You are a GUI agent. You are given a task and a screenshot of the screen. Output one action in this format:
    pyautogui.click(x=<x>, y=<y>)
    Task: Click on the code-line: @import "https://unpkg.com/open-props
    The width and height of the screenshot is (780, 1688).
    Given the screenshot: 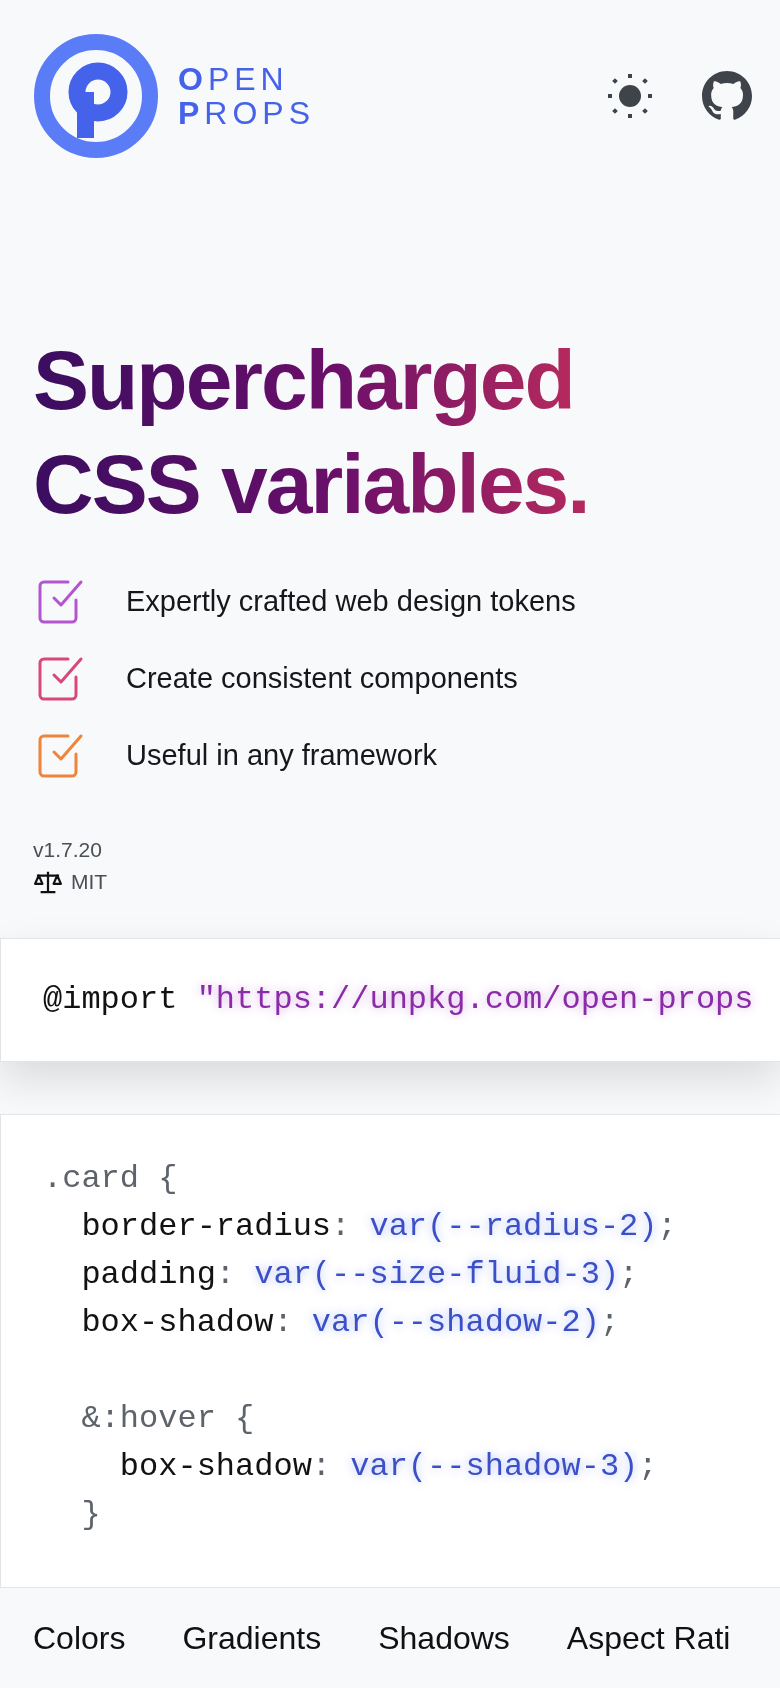 What is the action you would take?
    pyautogui.click(x=399, y=1000)
    